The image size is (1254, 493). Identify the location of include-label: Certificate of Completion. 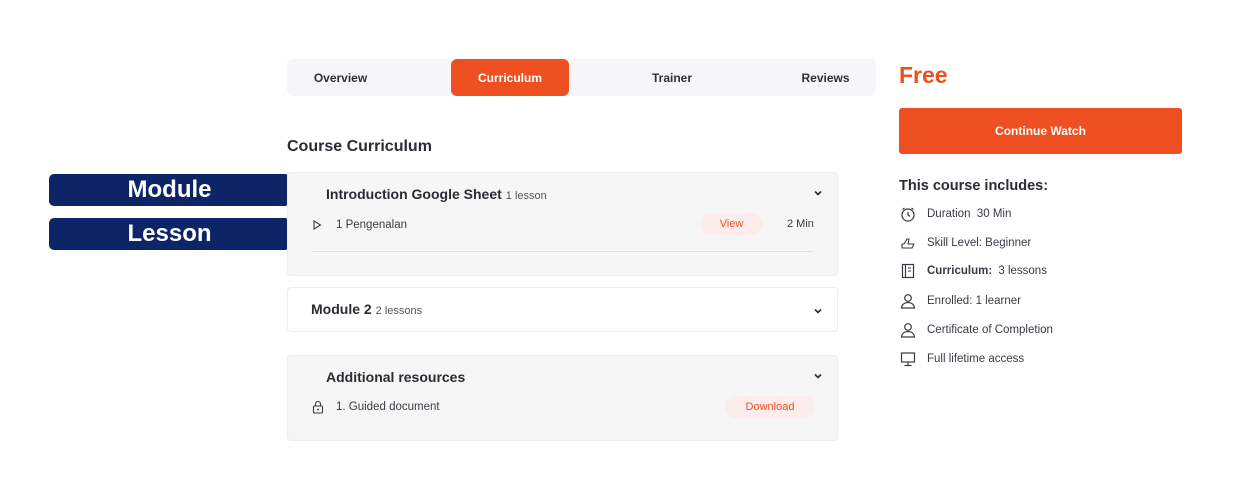
(990, 330).